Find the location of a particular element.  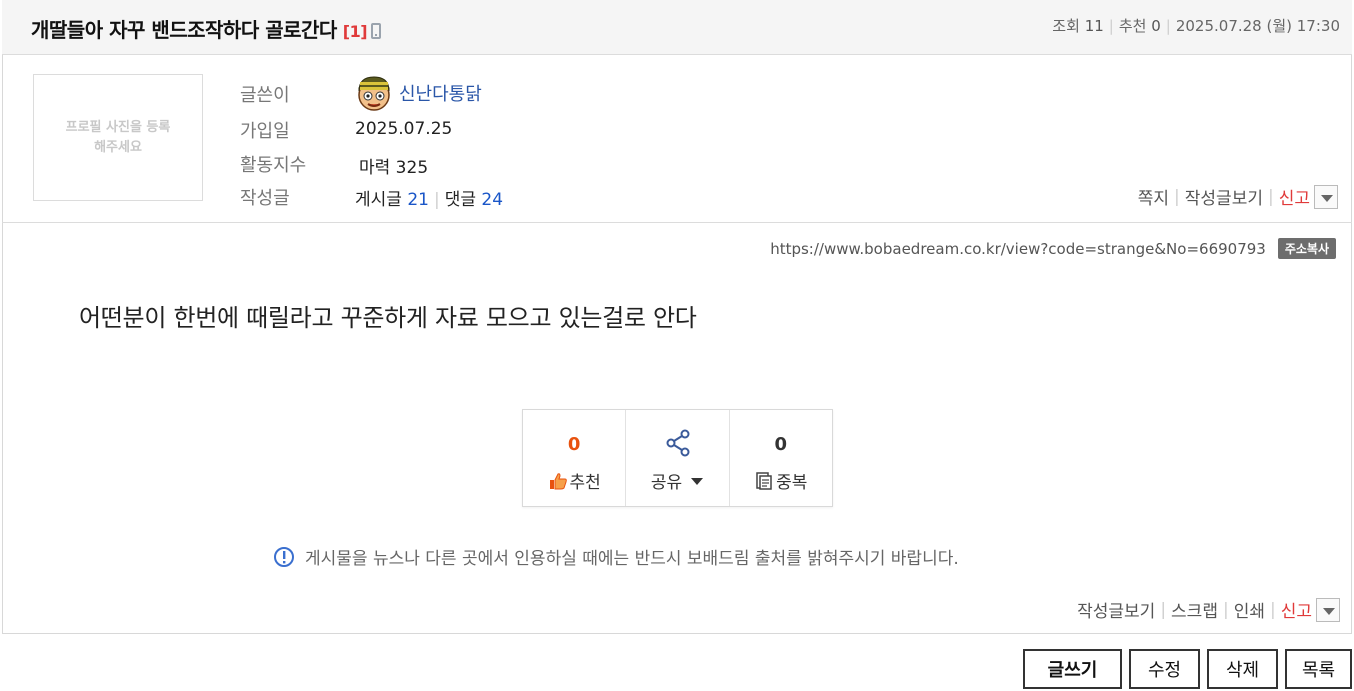

comments-count: 24 is located at coordinates (492, 200).